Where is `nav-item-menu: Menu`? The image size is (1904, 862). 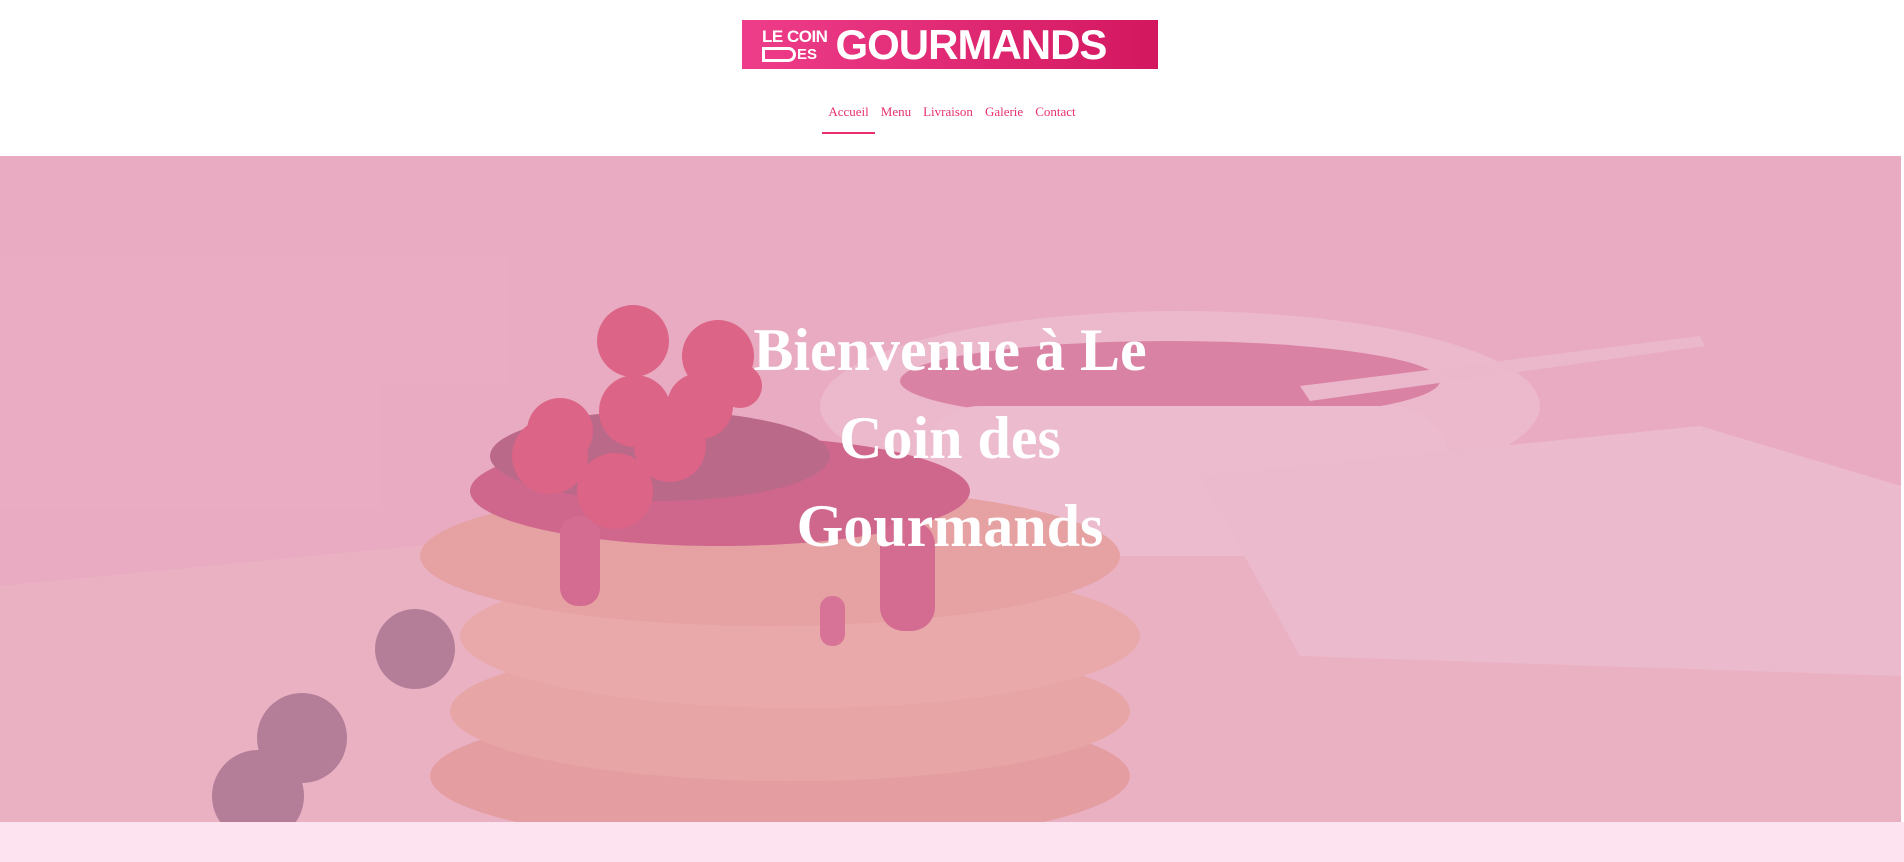
nav-item-menu: Menu is located at coordinates (896, 115).